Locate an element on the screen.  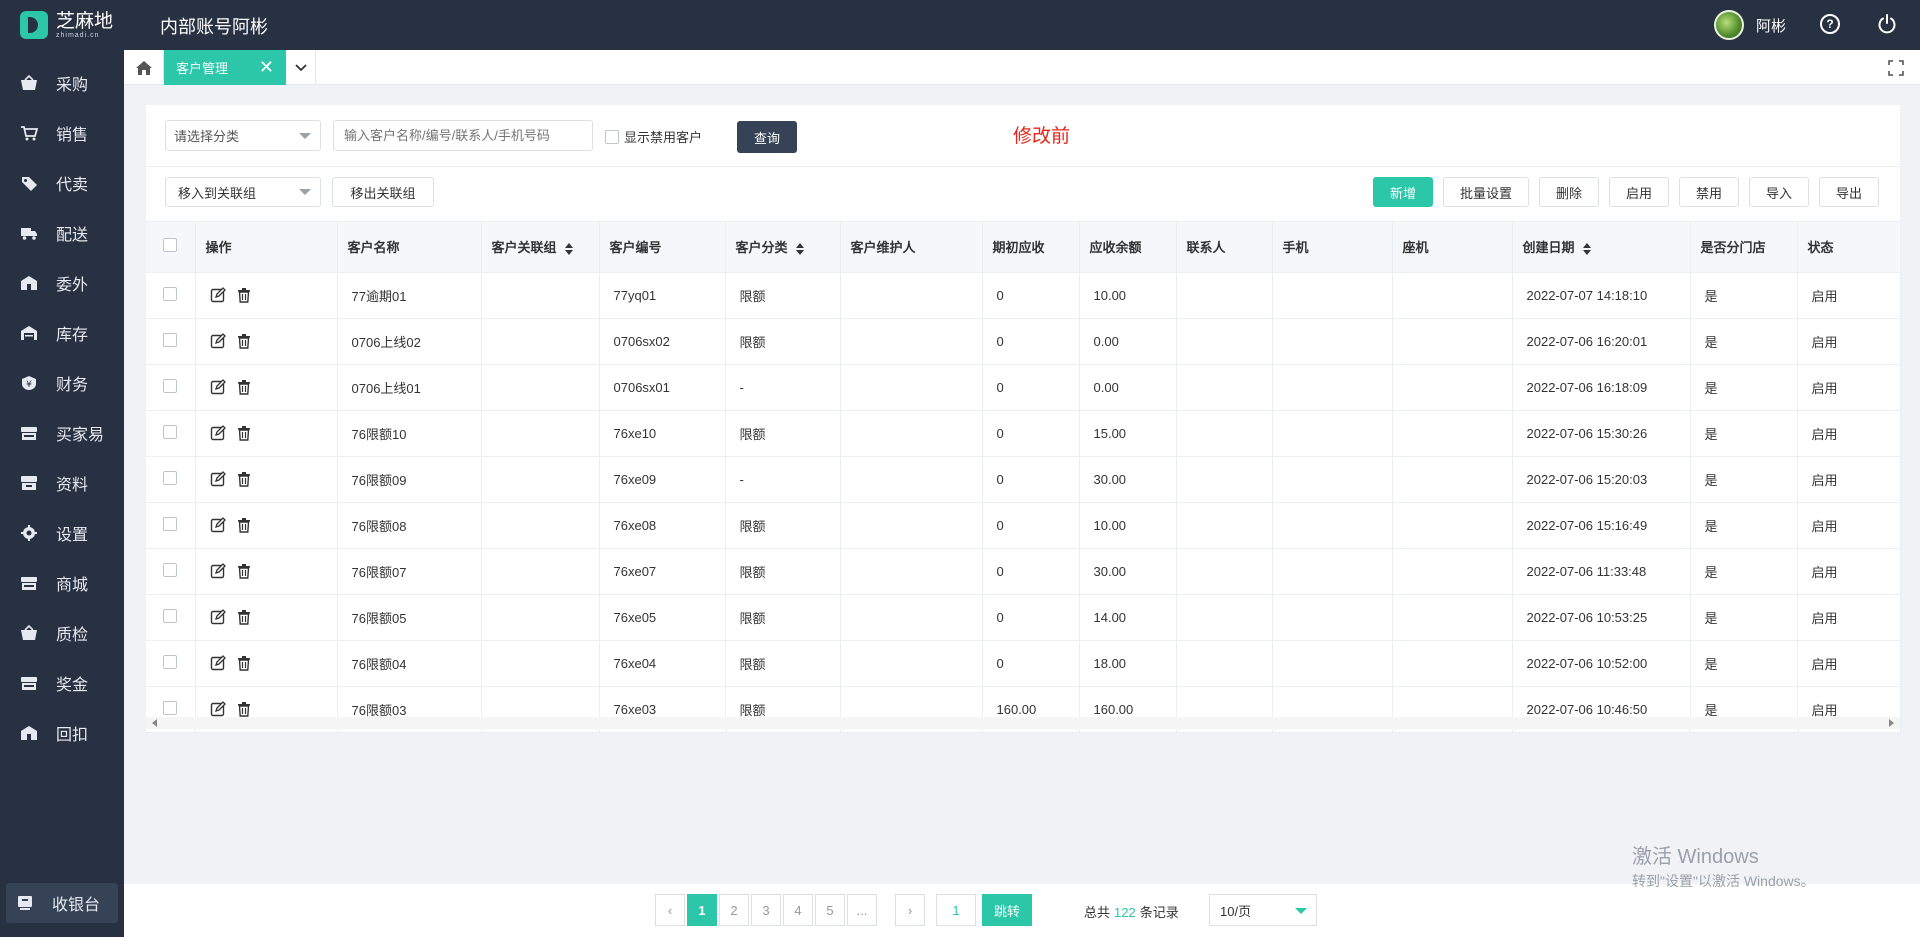
sidebar-item-9: 设置 is located at coordinates (62, 533).